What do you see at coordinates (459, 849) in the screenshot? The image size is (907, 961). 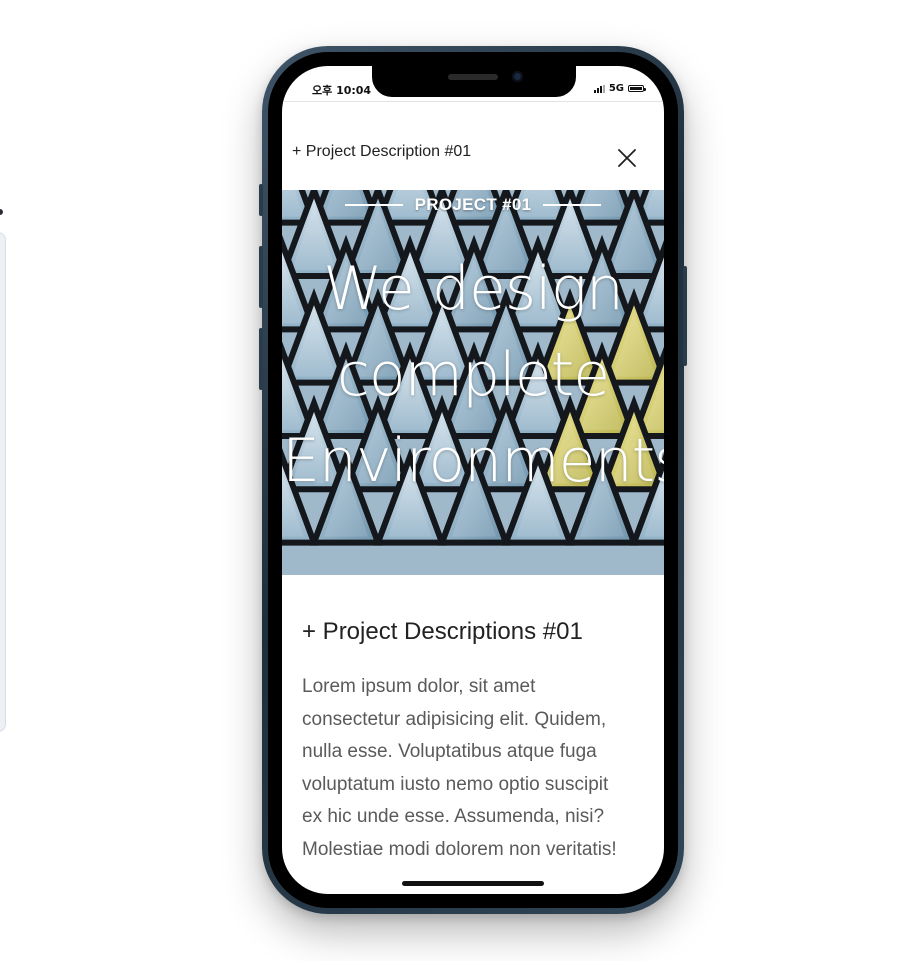 I see `description-line: Molestiae modi dolorem non veritatis!` at bounding box center [459, 849].